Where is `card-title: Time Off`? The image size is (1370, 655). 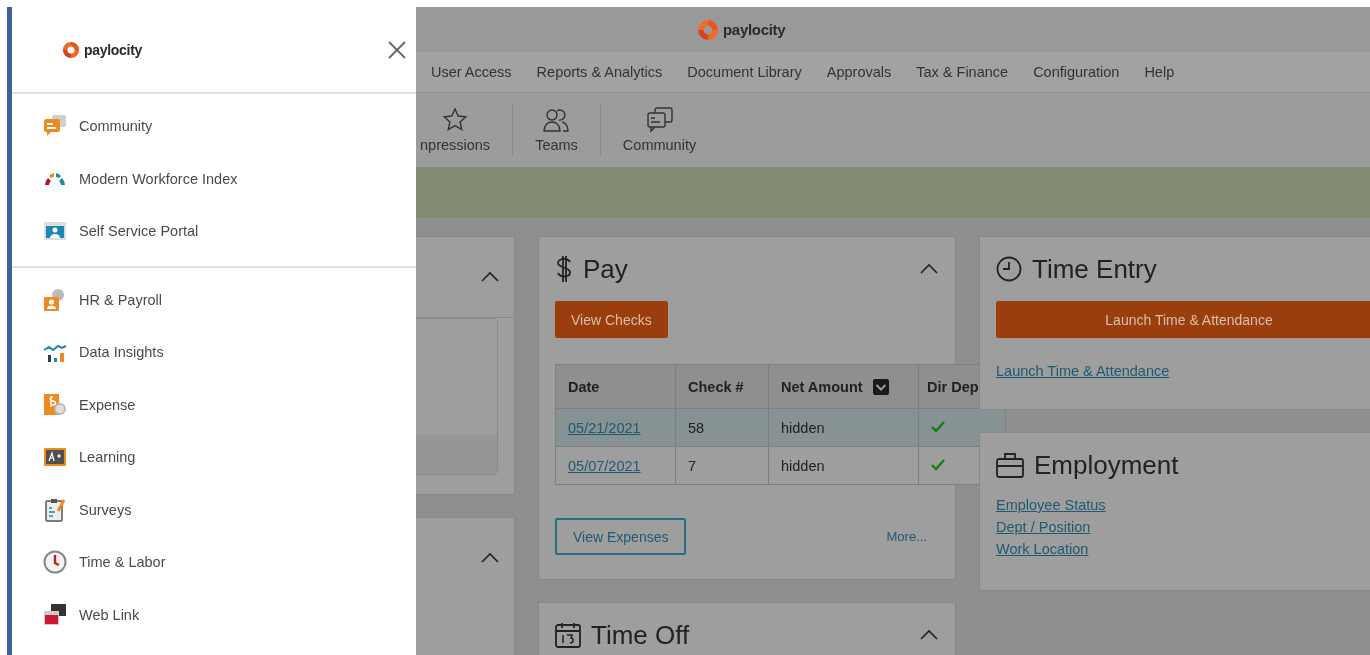 card-title: Time Off is located at coordinates (641, 635).